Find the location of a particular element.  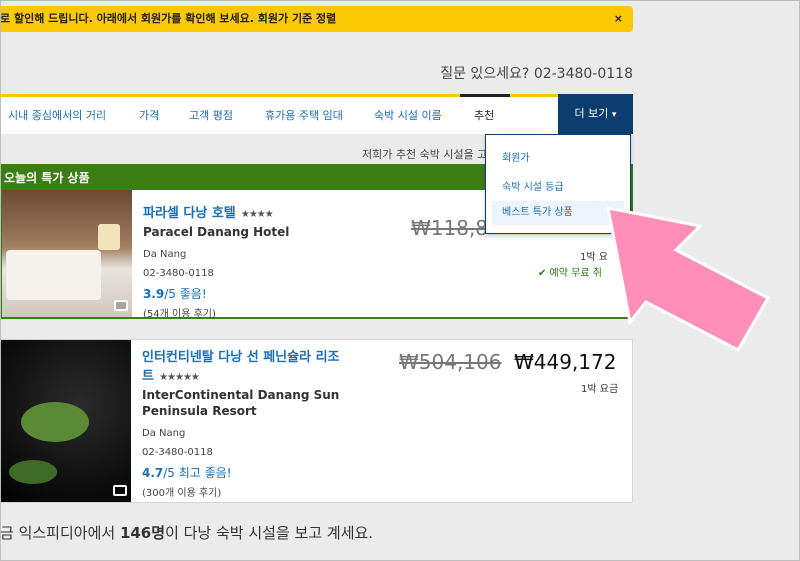

help-phone: 질문 있으세요? 02-3480-0118 is located at coordinates (536, 74).